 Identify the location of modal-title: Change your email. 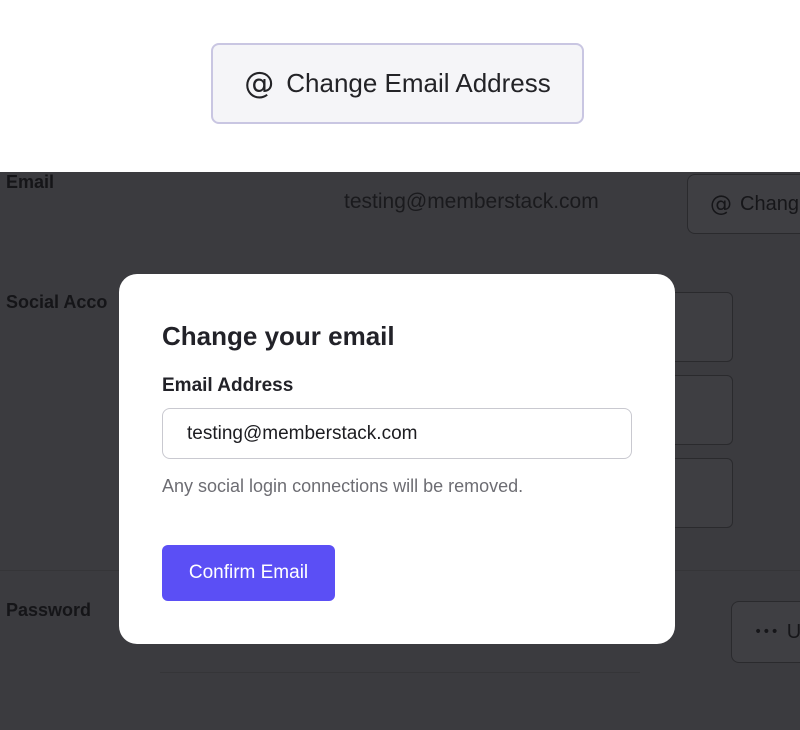
(278, 336).